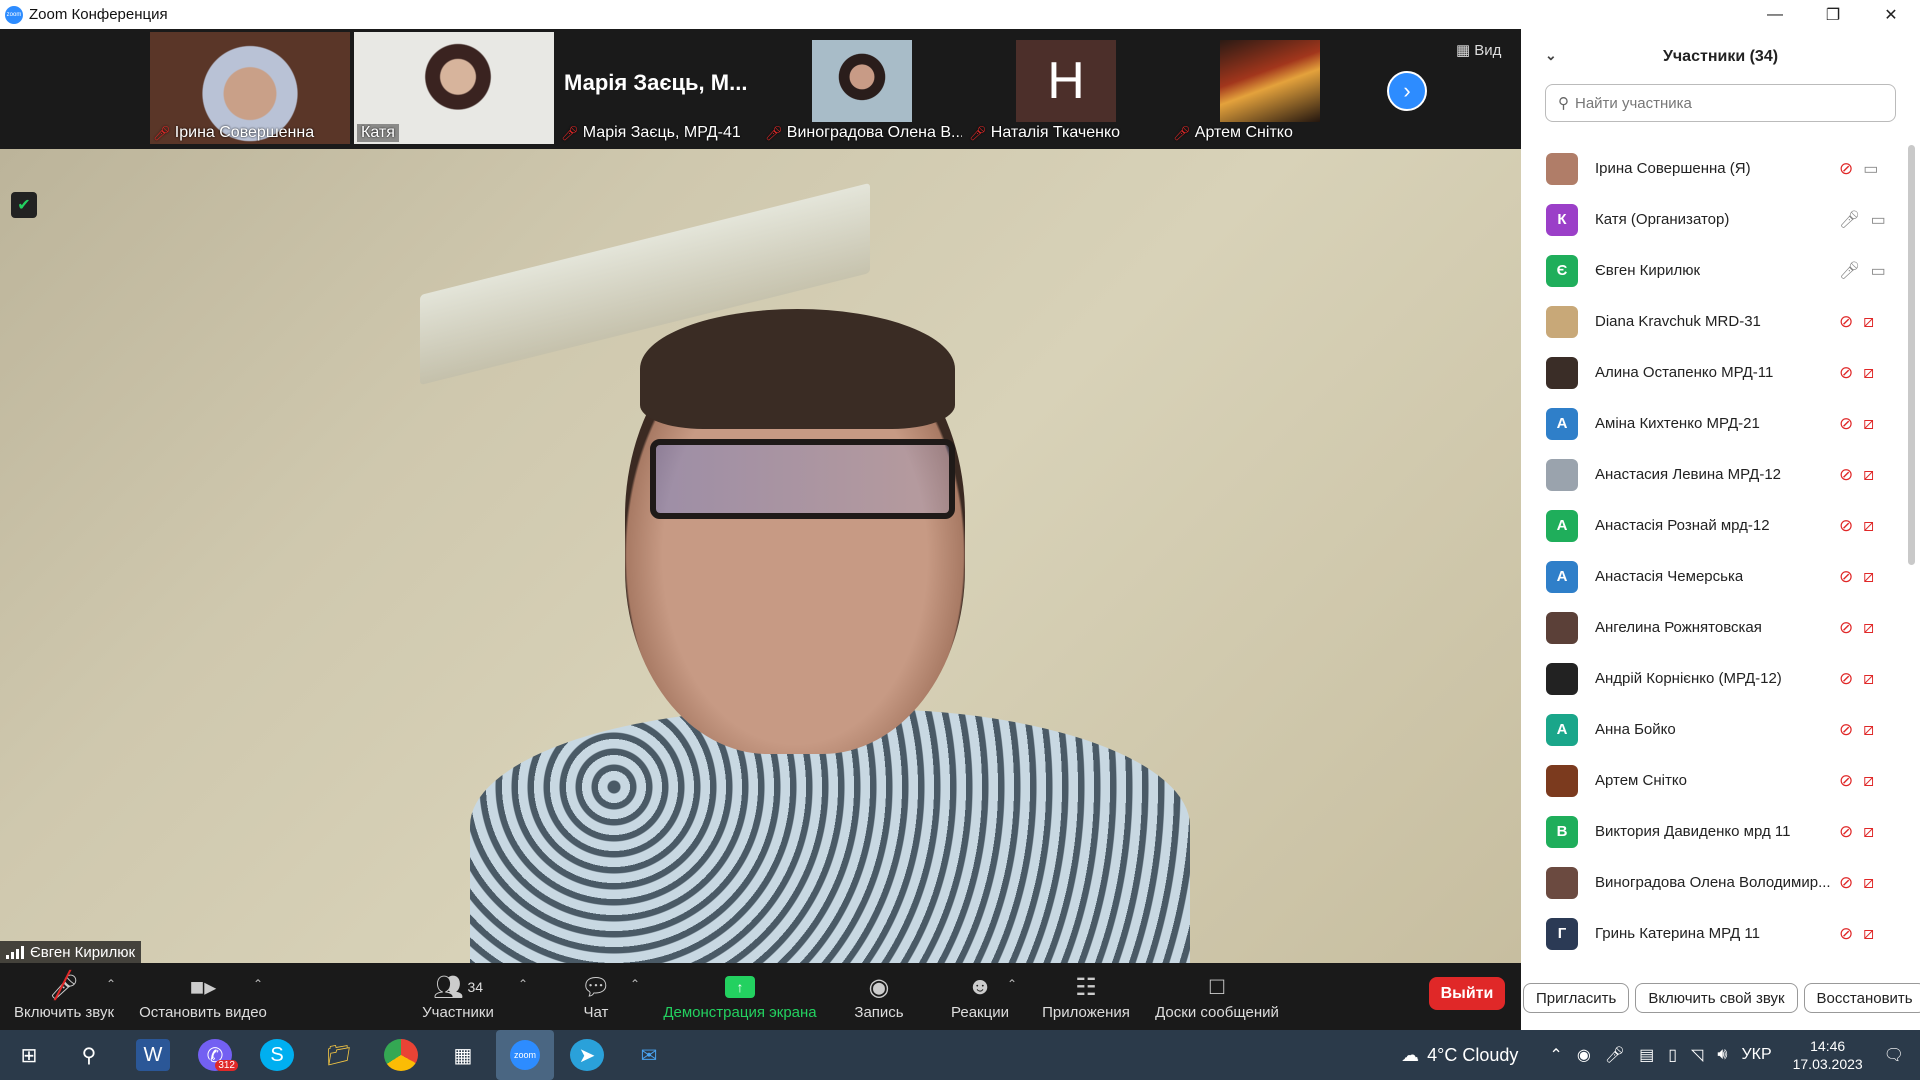 This screenshot has height=1080, width=1920. I want to click on chevron-down-icon: ⌄, so click(1551, 55).